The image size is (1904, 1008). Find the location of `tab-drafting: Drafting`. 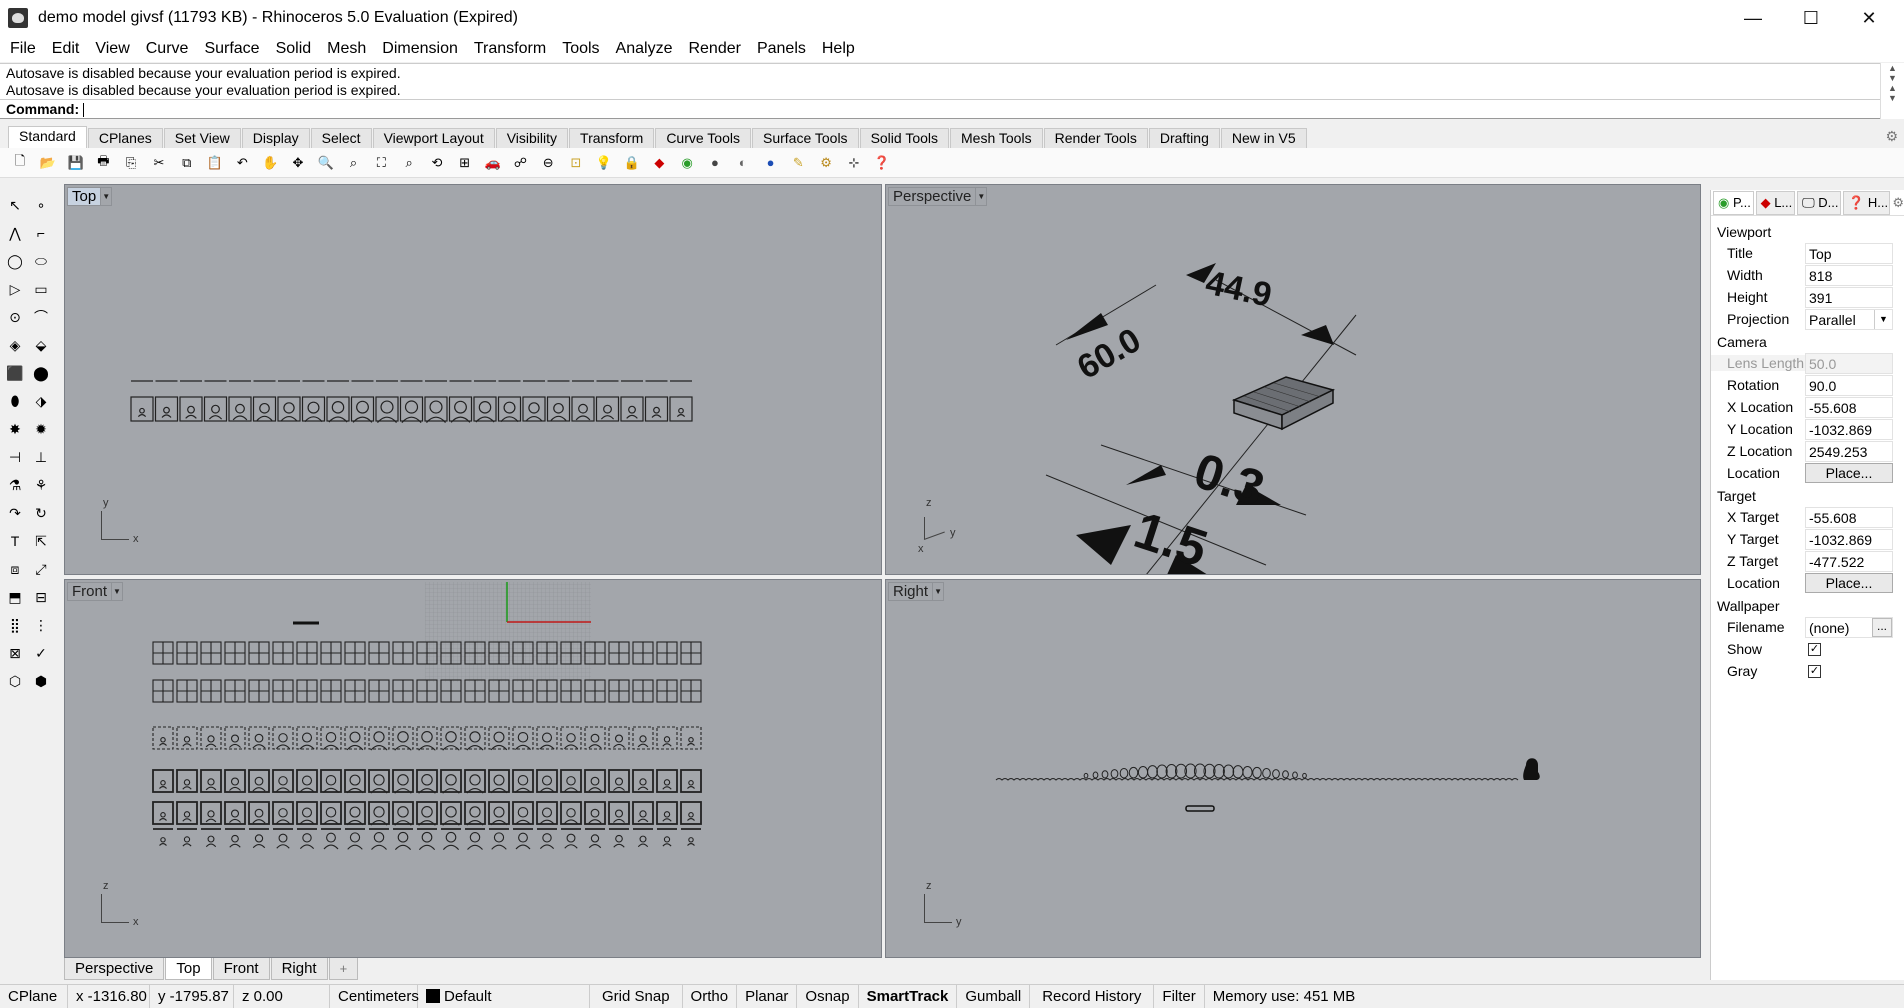

tab-drafting: Drafting is located at coordinates (1184, 138).